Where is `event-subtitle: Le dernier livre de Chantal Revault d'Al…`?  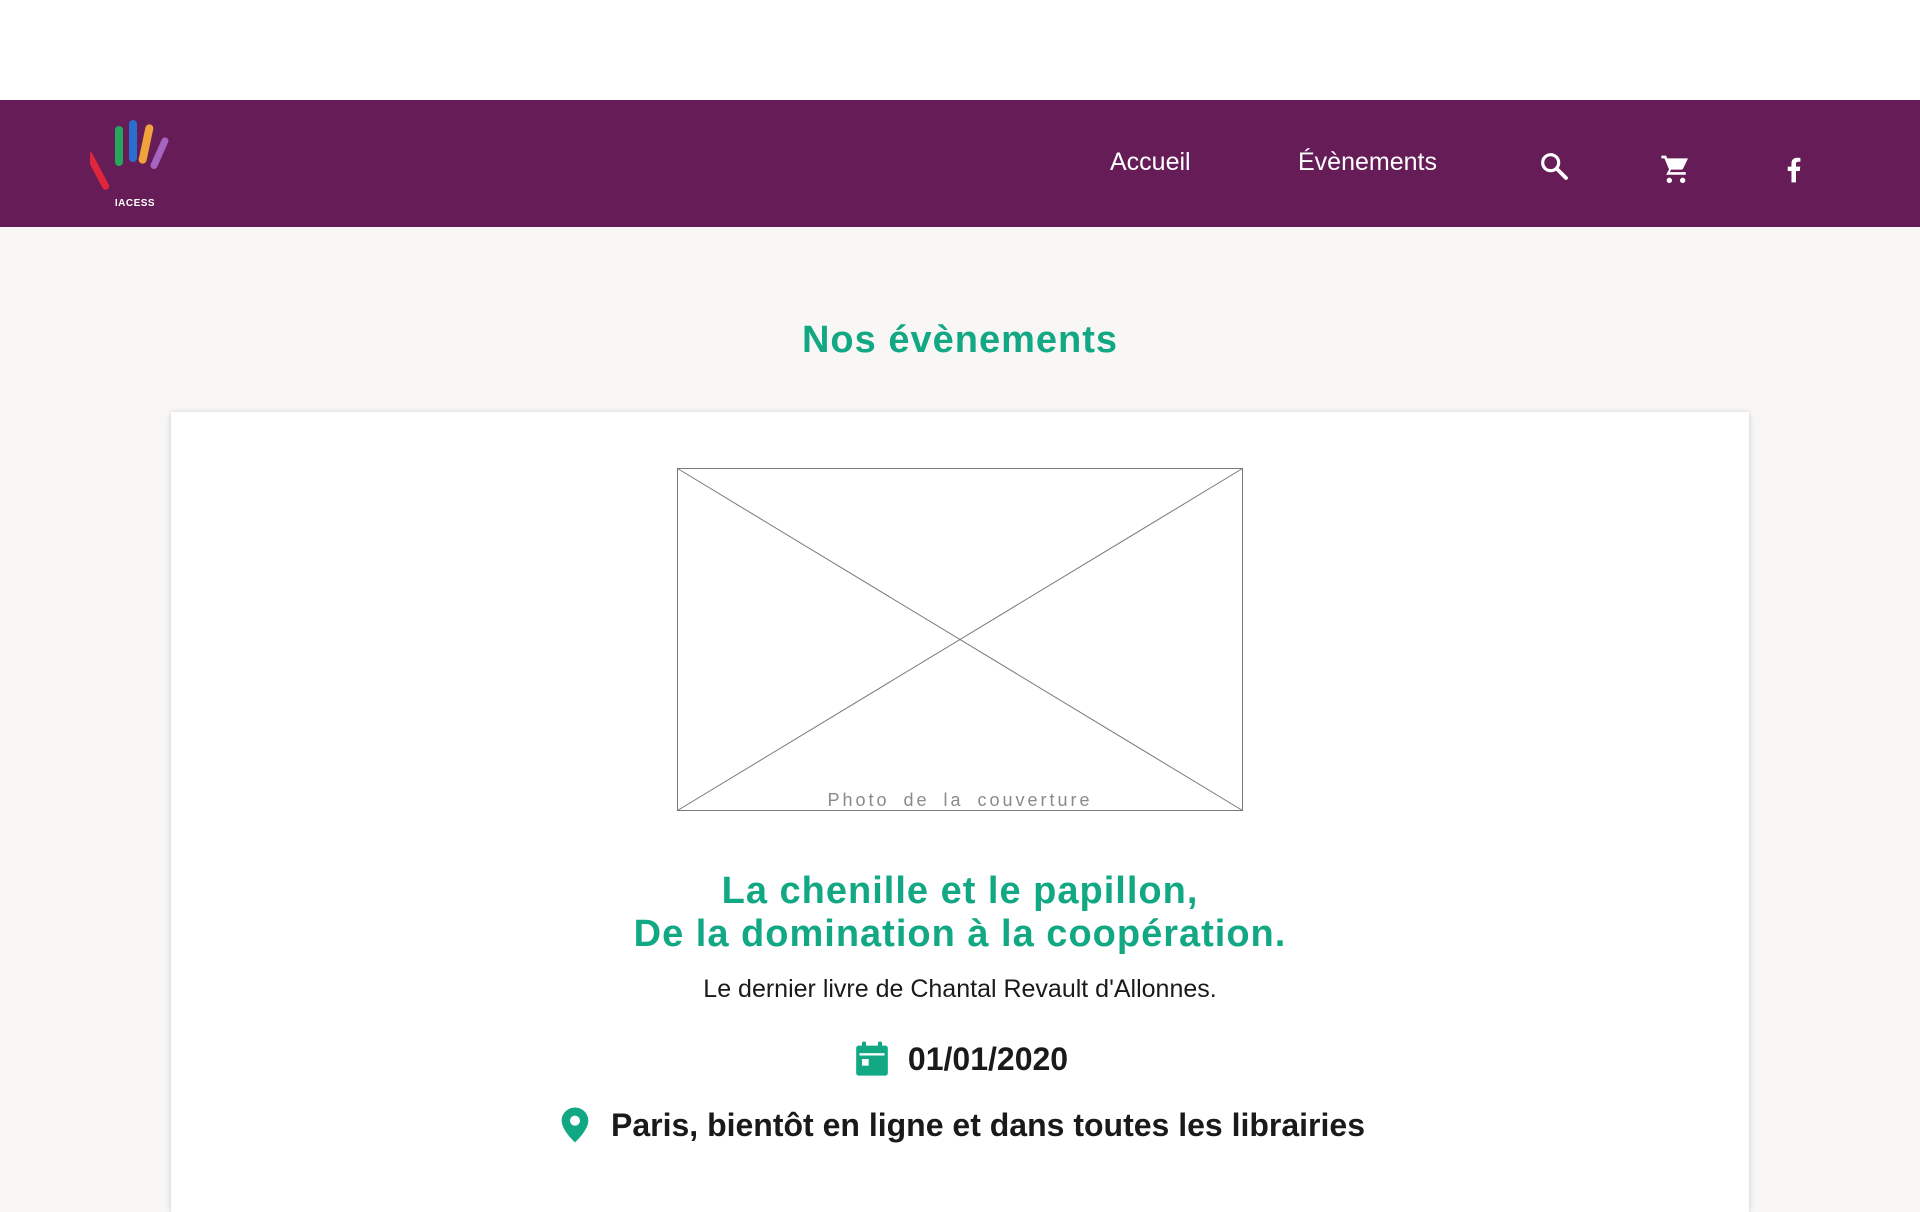
event-subtitle: Le dernier livre de Chantal Revault d'Al… is located at coordinates (960, 989).